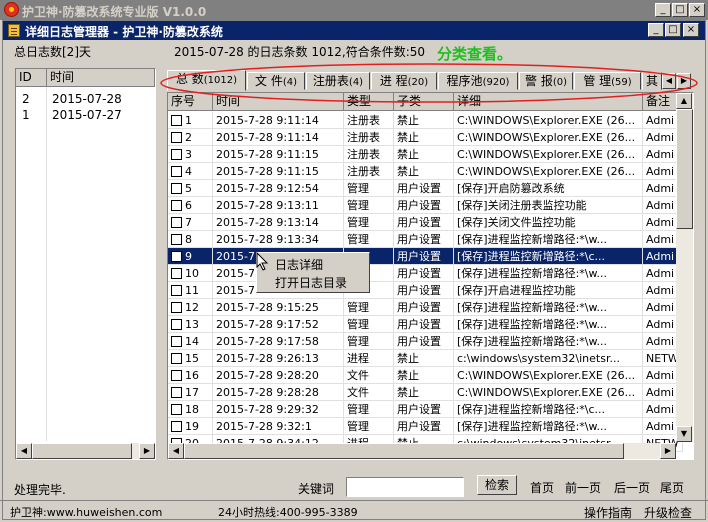 This screenshot has height=522, width=708. What do you see at coordinates (299, 264) in the screenshot?
I see `menu-item-log-detail: 日志详细` at bounding box center [299, 264].